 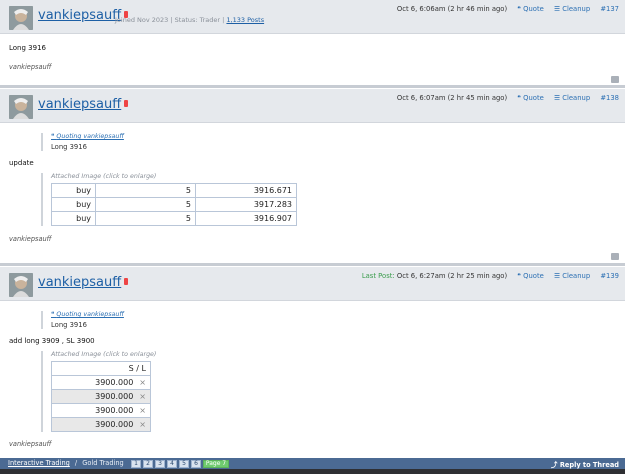 I want to click on page-6-button: 6, so click(x=196, y=464).